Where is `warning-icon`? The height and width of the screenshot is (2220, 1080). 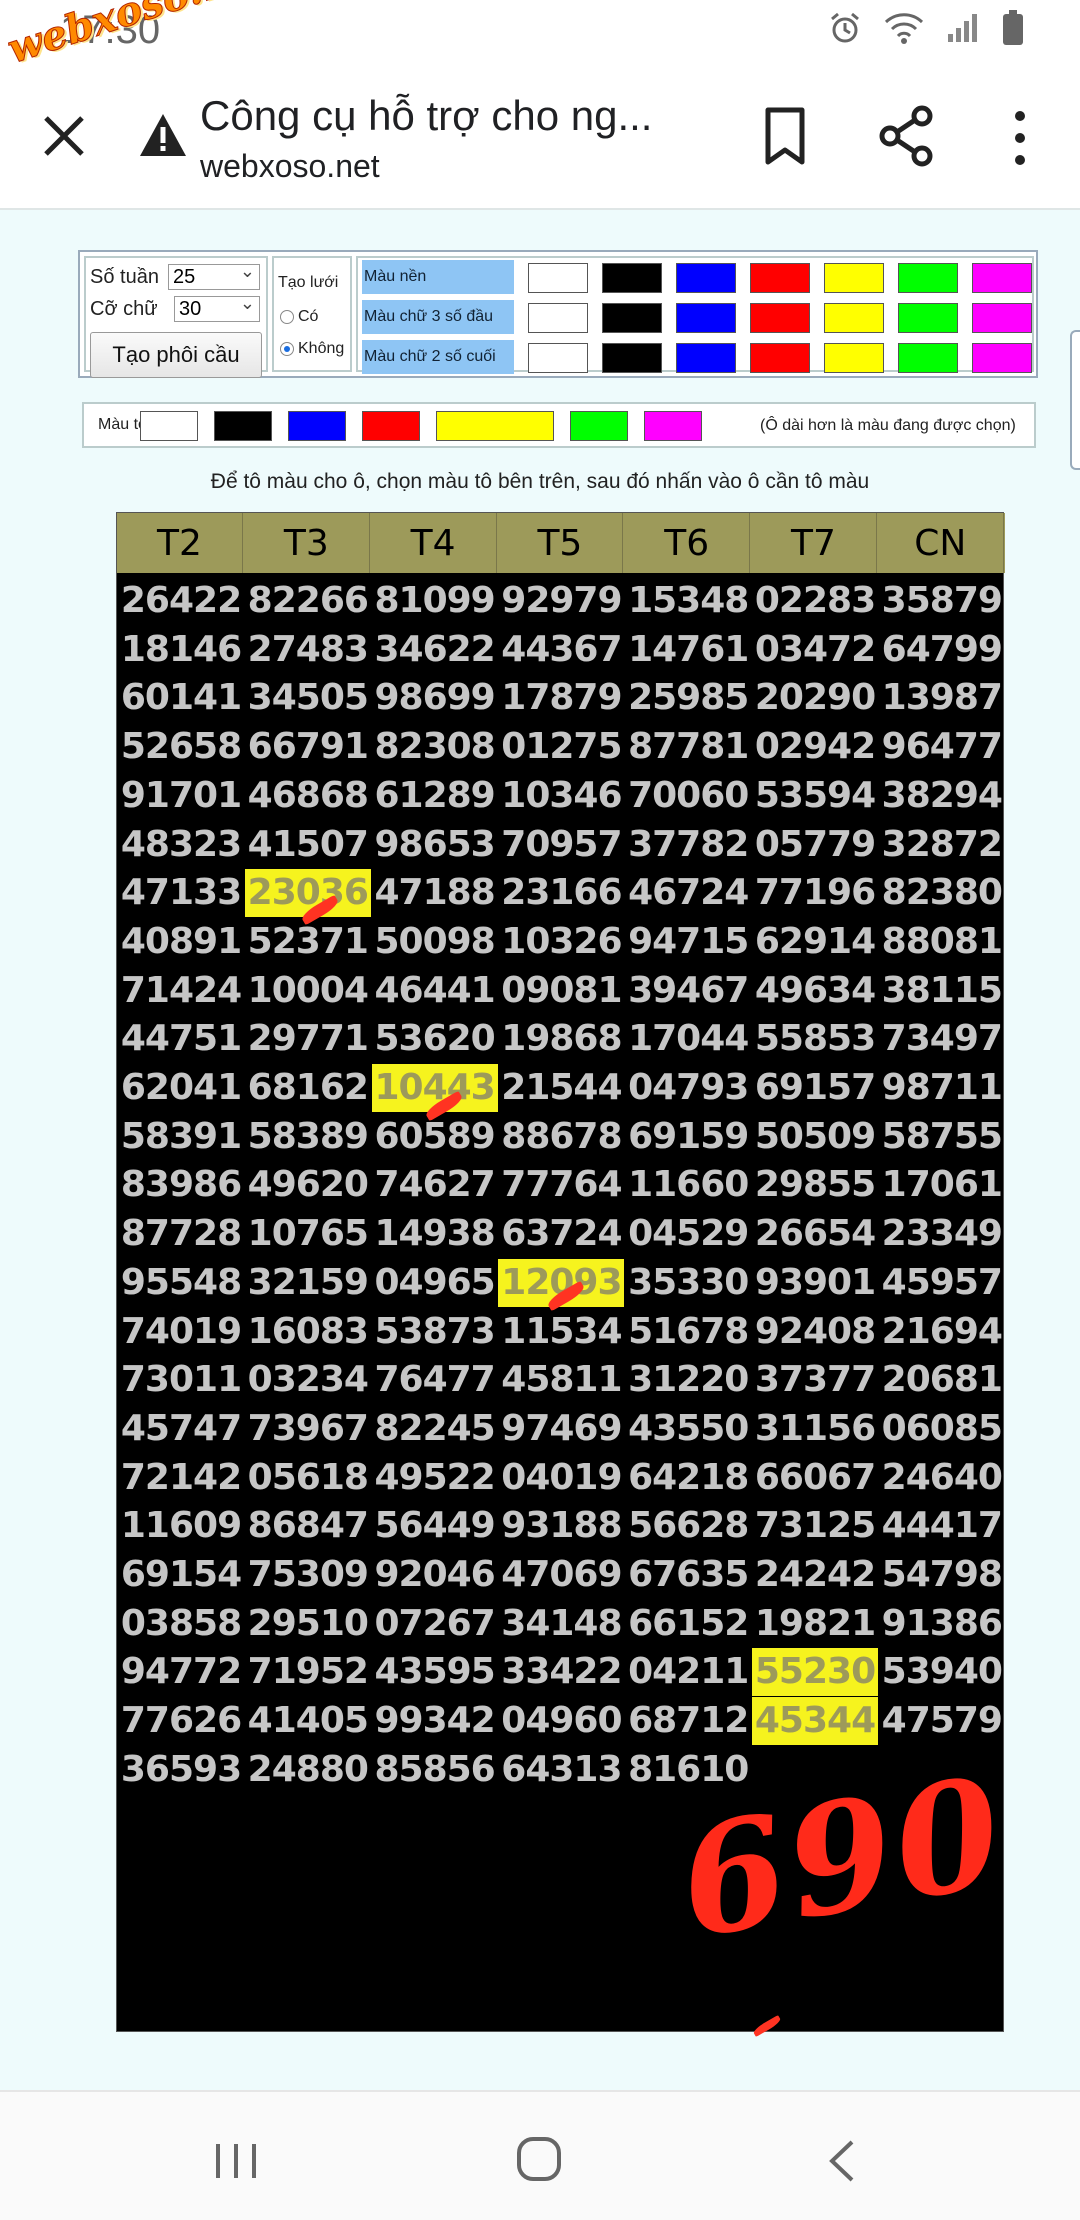 warning-icon is located at coordinates (163, 135).